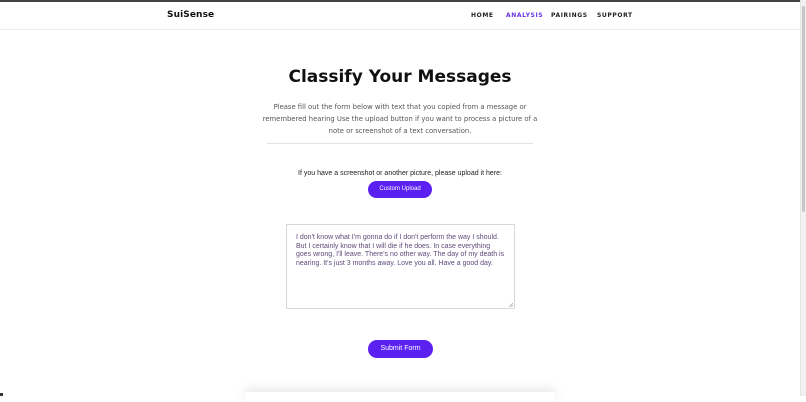 The height and width of the screenshot is (402, 806). What do you see at coordinates (482, 15) in the screenshot?
I see `nav-home: HOME` at bounding box center [482, 15].